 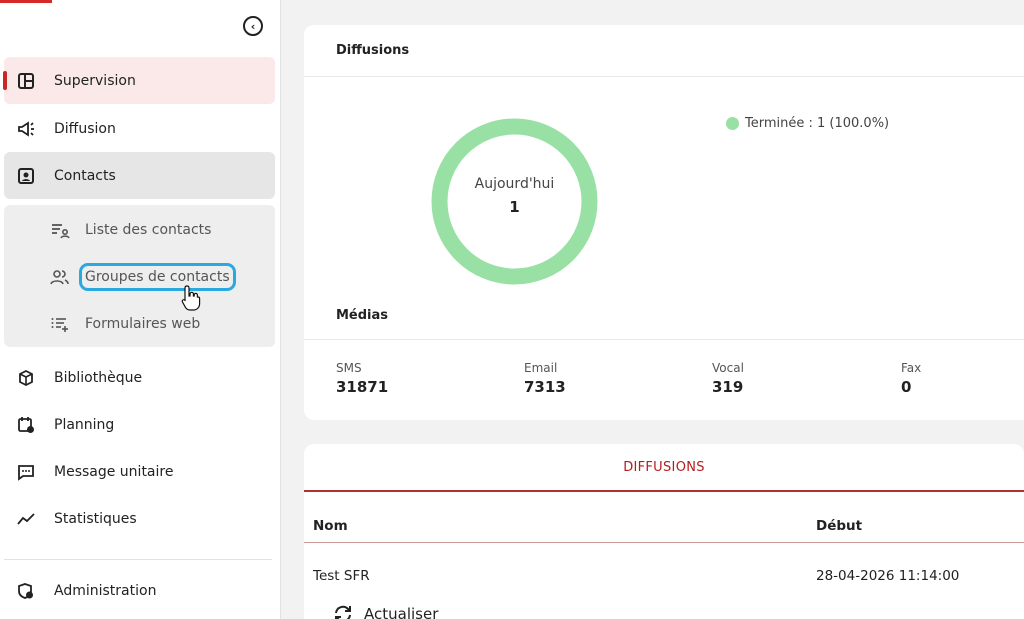 I want to click on chat-icon, so click(x=26, y=472).